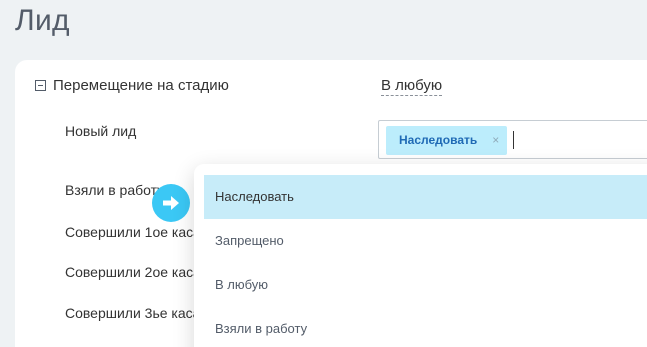  Describe the element at coordinates (40, 85) in the screenshot. I see `collapse-minus-icon` at that location.